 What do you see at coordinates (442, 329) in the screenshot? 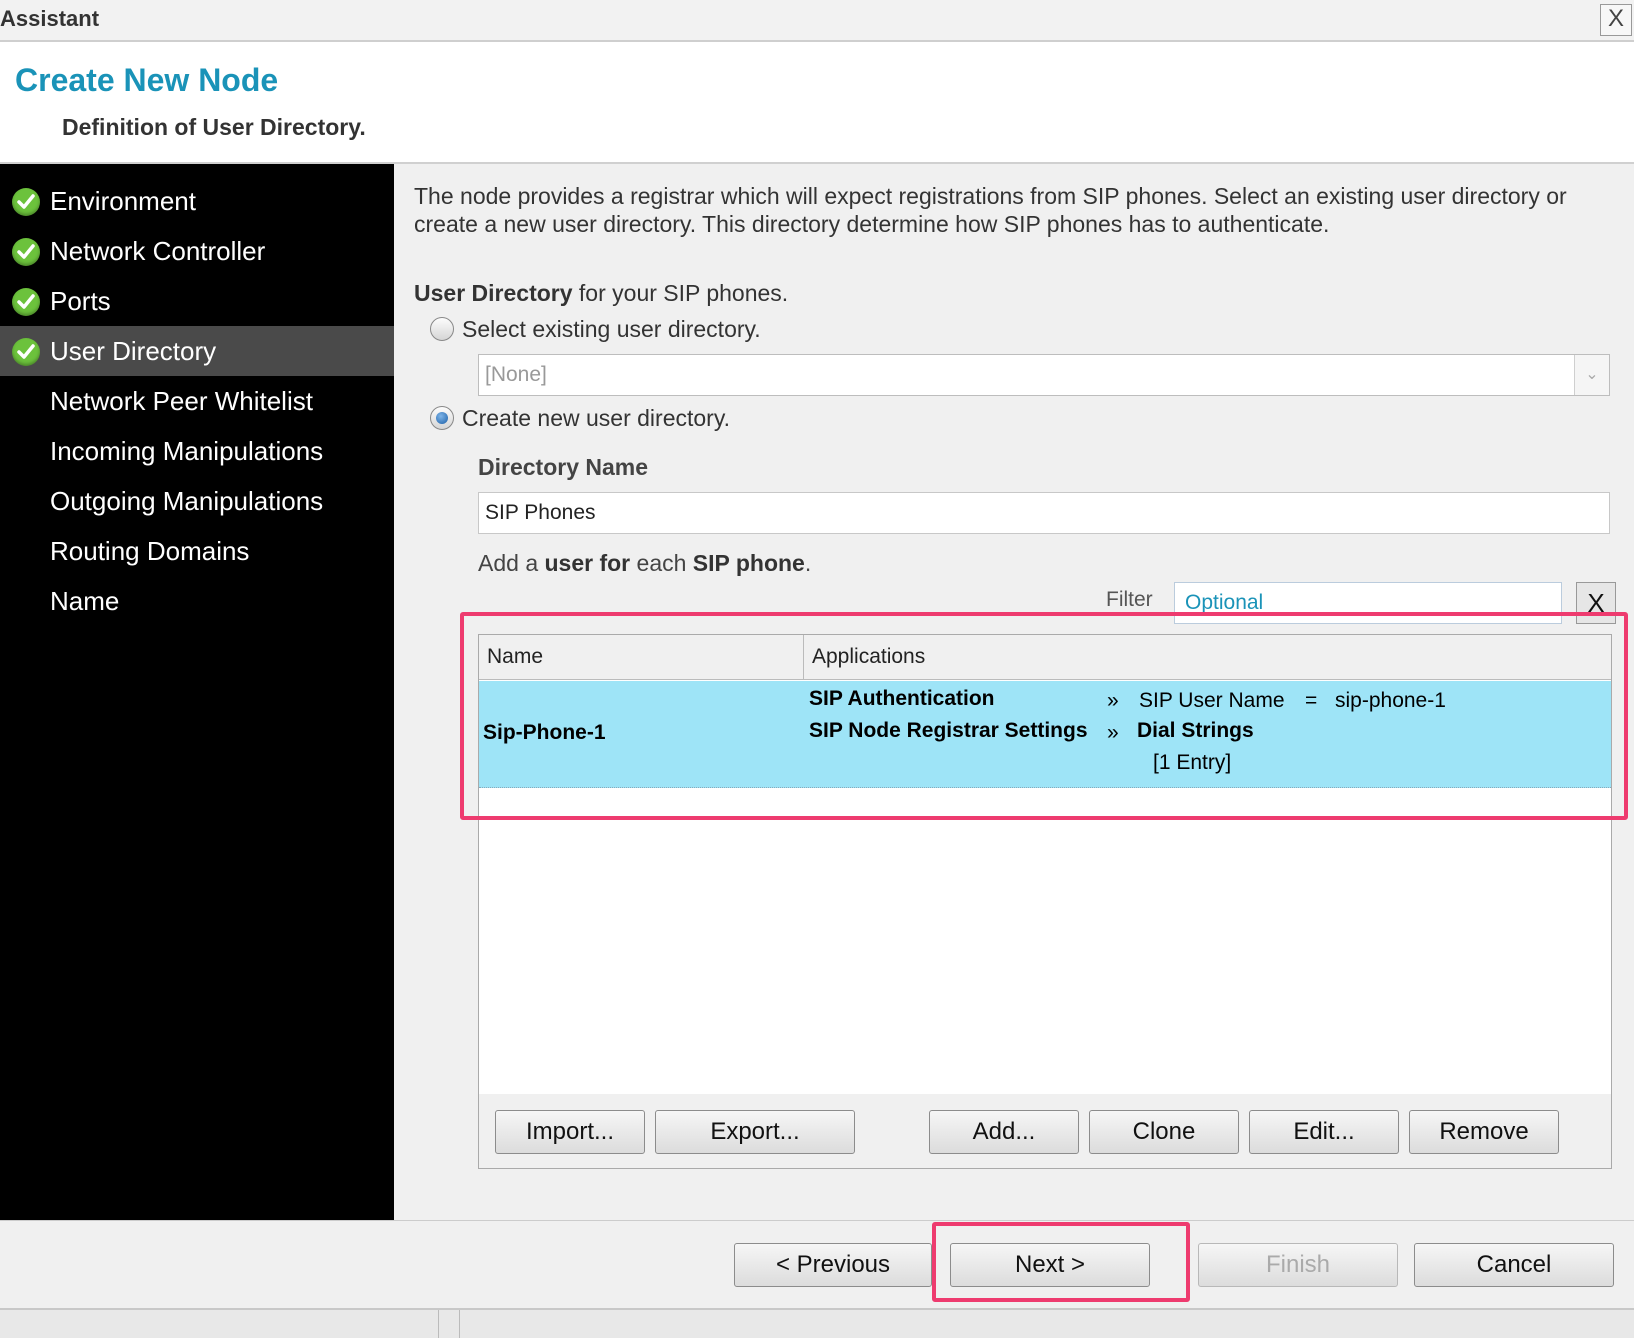
I see `radio-existing-directory` at bounding box center [442, 329].